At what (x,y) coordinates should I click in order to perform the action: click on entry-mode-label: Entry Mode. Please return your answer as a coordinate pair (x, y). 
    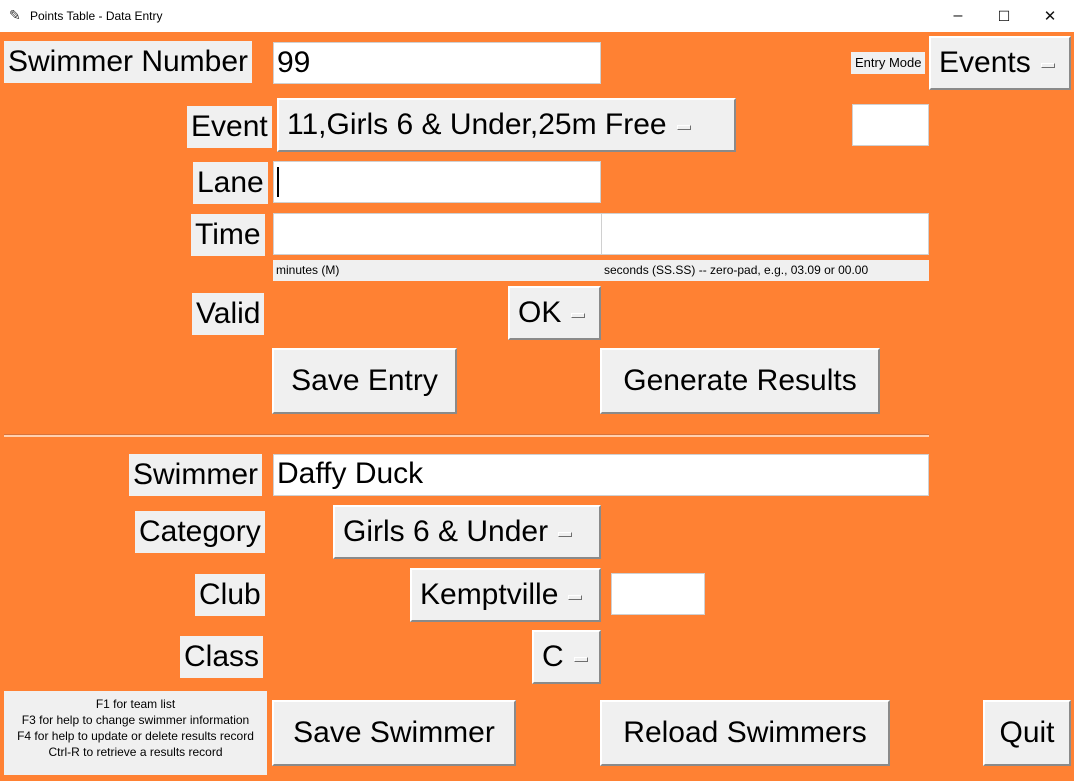
    Looking at the image, I should click on (888, 63).